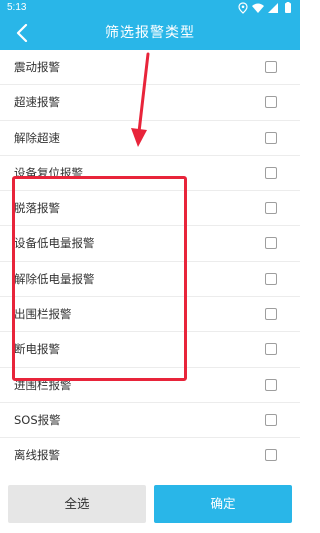 This screenshot has height=533, width=320. What do you see at coordinates (150, 350) in the screenshot?
I see `alarm-type-item: 断电报警` at bounding box center [150, 350].